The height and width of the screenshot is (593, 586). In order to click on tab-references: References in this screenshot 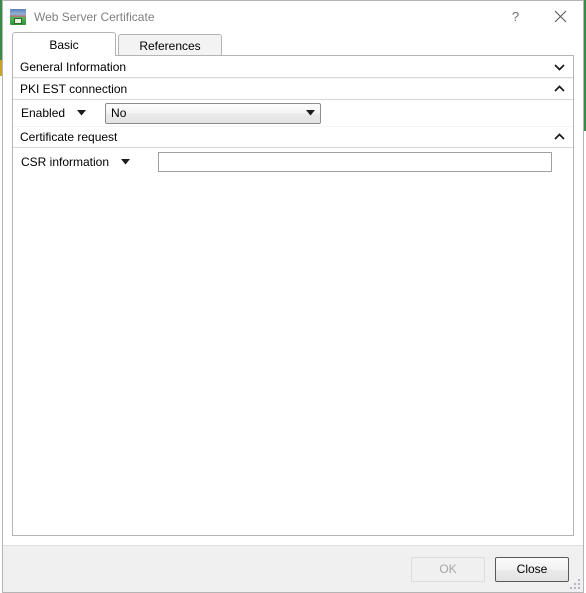, I will do `click(170, 45)`.